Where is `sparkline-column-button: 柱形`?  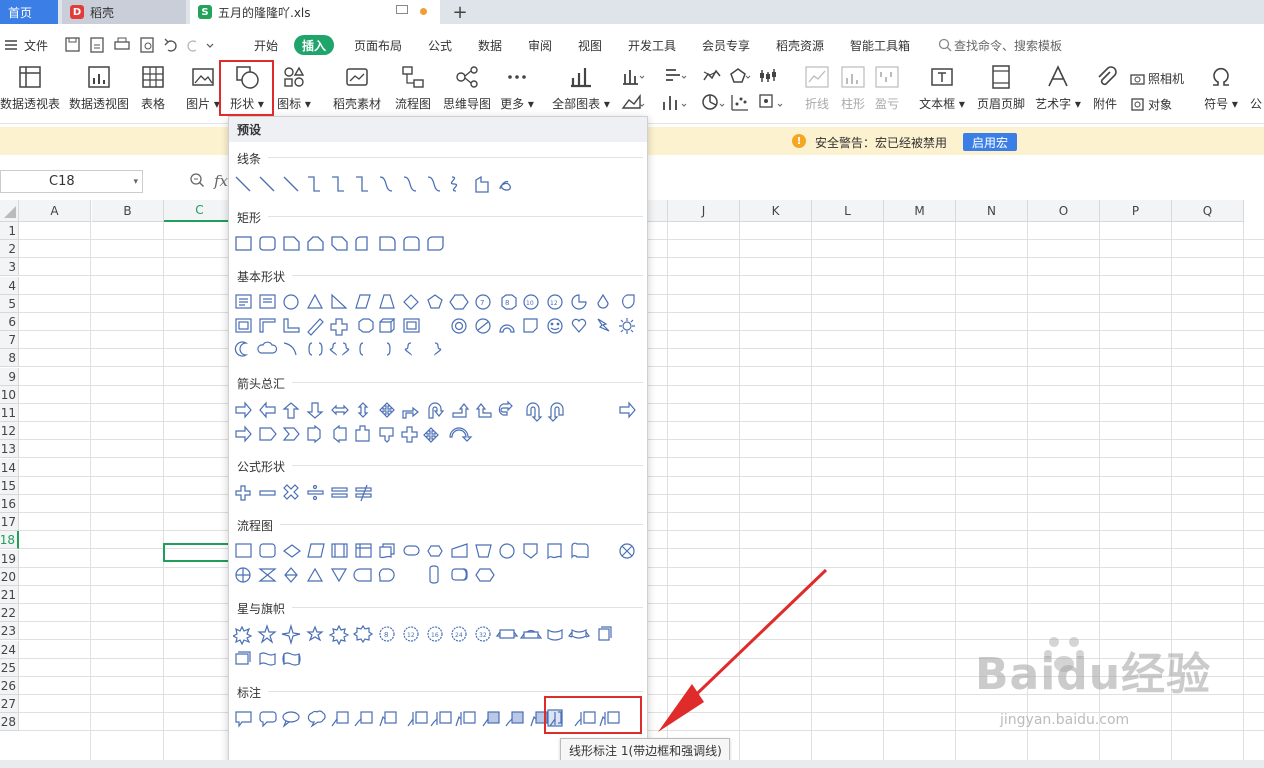 sparkline-column-button: 柱形 is located at coordinates (853, 88).